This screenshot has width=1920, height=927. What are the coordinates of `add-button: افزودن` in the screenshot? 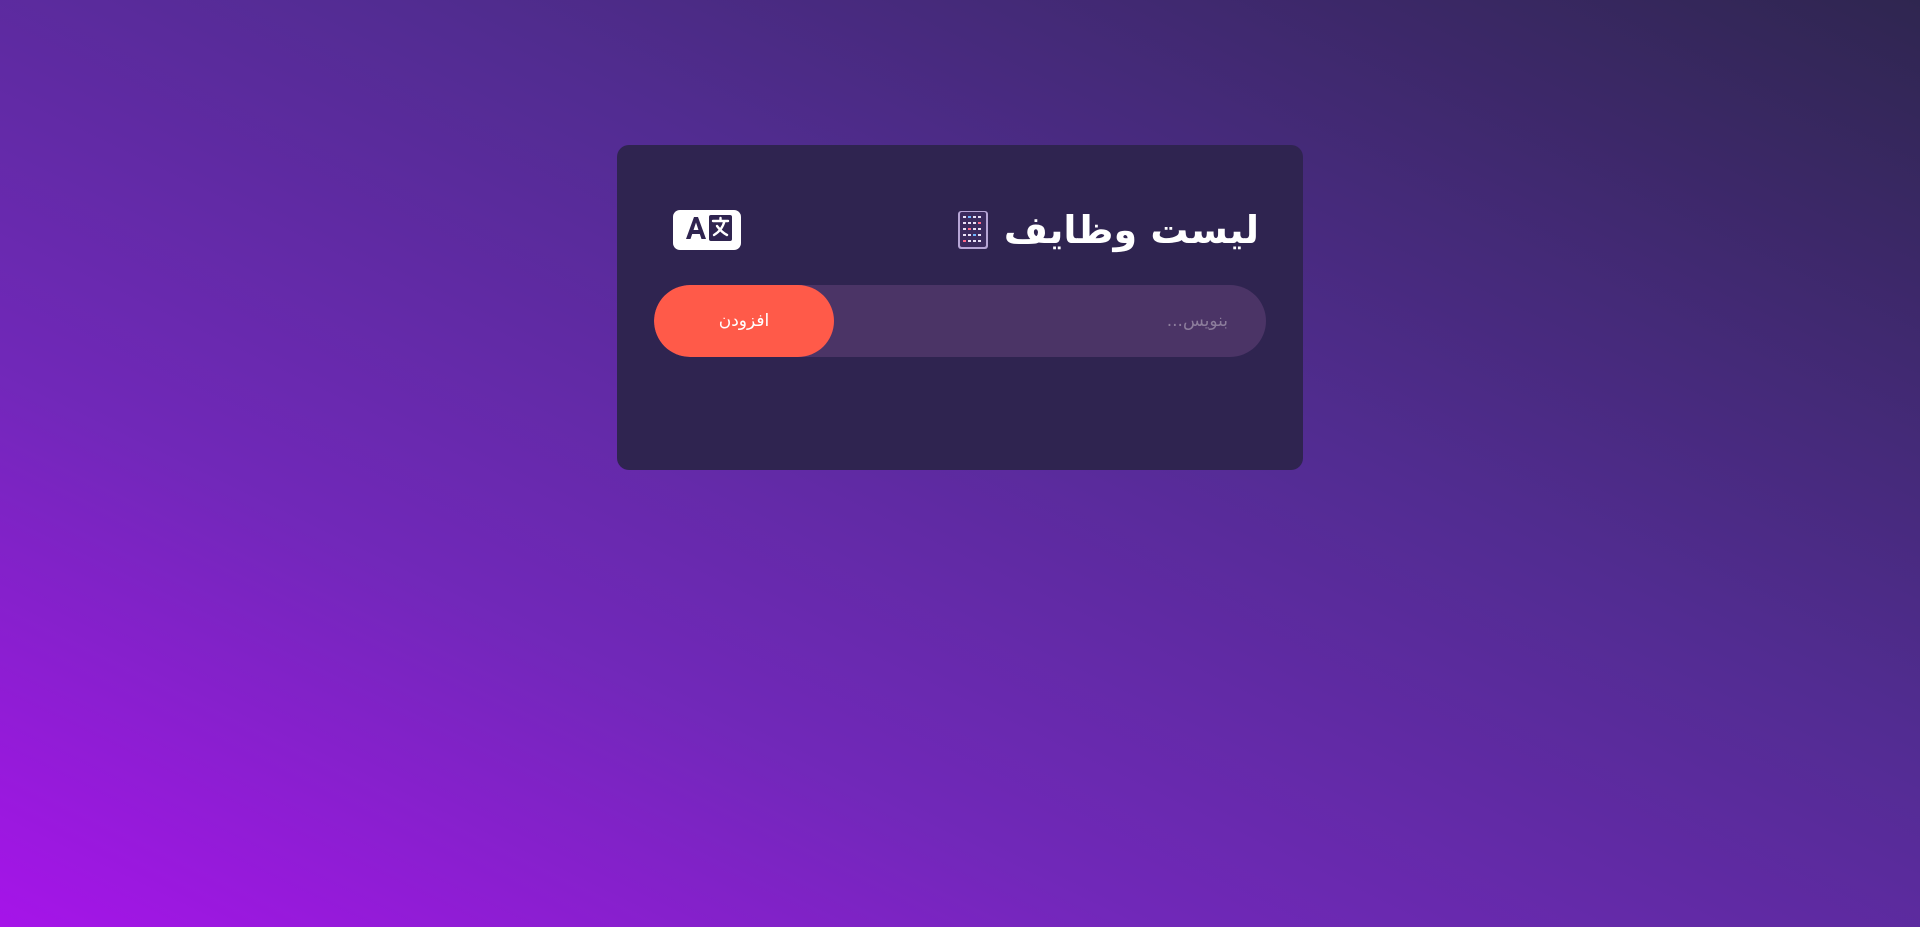 It's located at (744, 321).